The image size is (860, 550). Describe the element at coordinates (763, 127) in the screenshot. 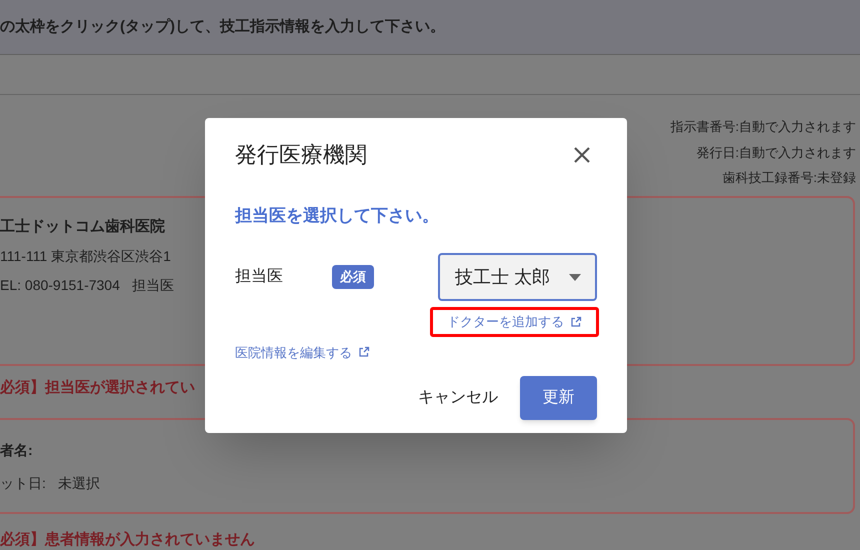

I see `meta-text: 指示書番号:自動で入力されます` at that location.